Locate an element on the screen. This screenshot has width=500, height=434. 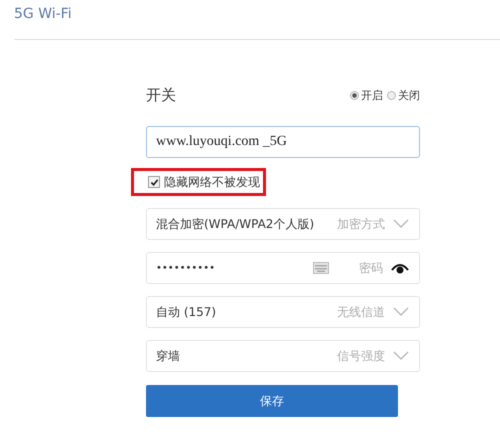
field-label: 密码 is located at coordinates (371, 268).